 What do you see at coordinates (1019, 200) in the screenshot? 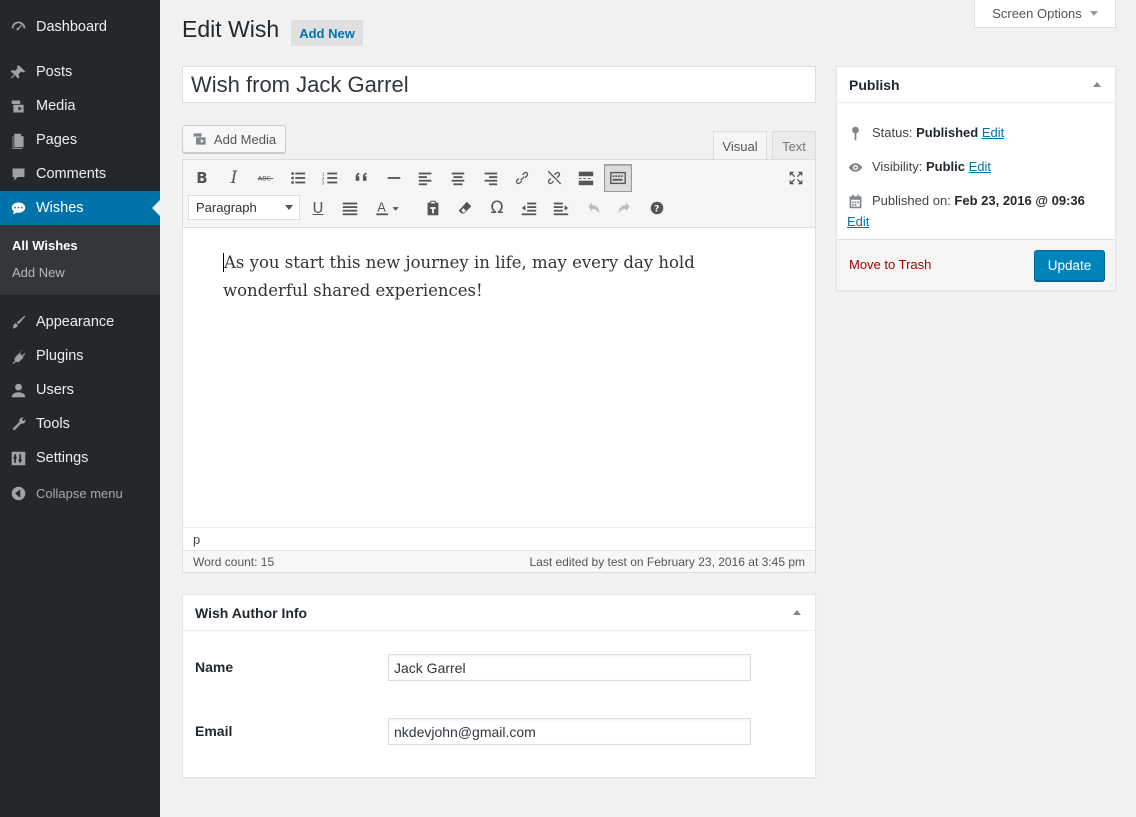
I see `published-value: Feb 23, 2016 @ 09:36` at bounding box center [1019, 200].